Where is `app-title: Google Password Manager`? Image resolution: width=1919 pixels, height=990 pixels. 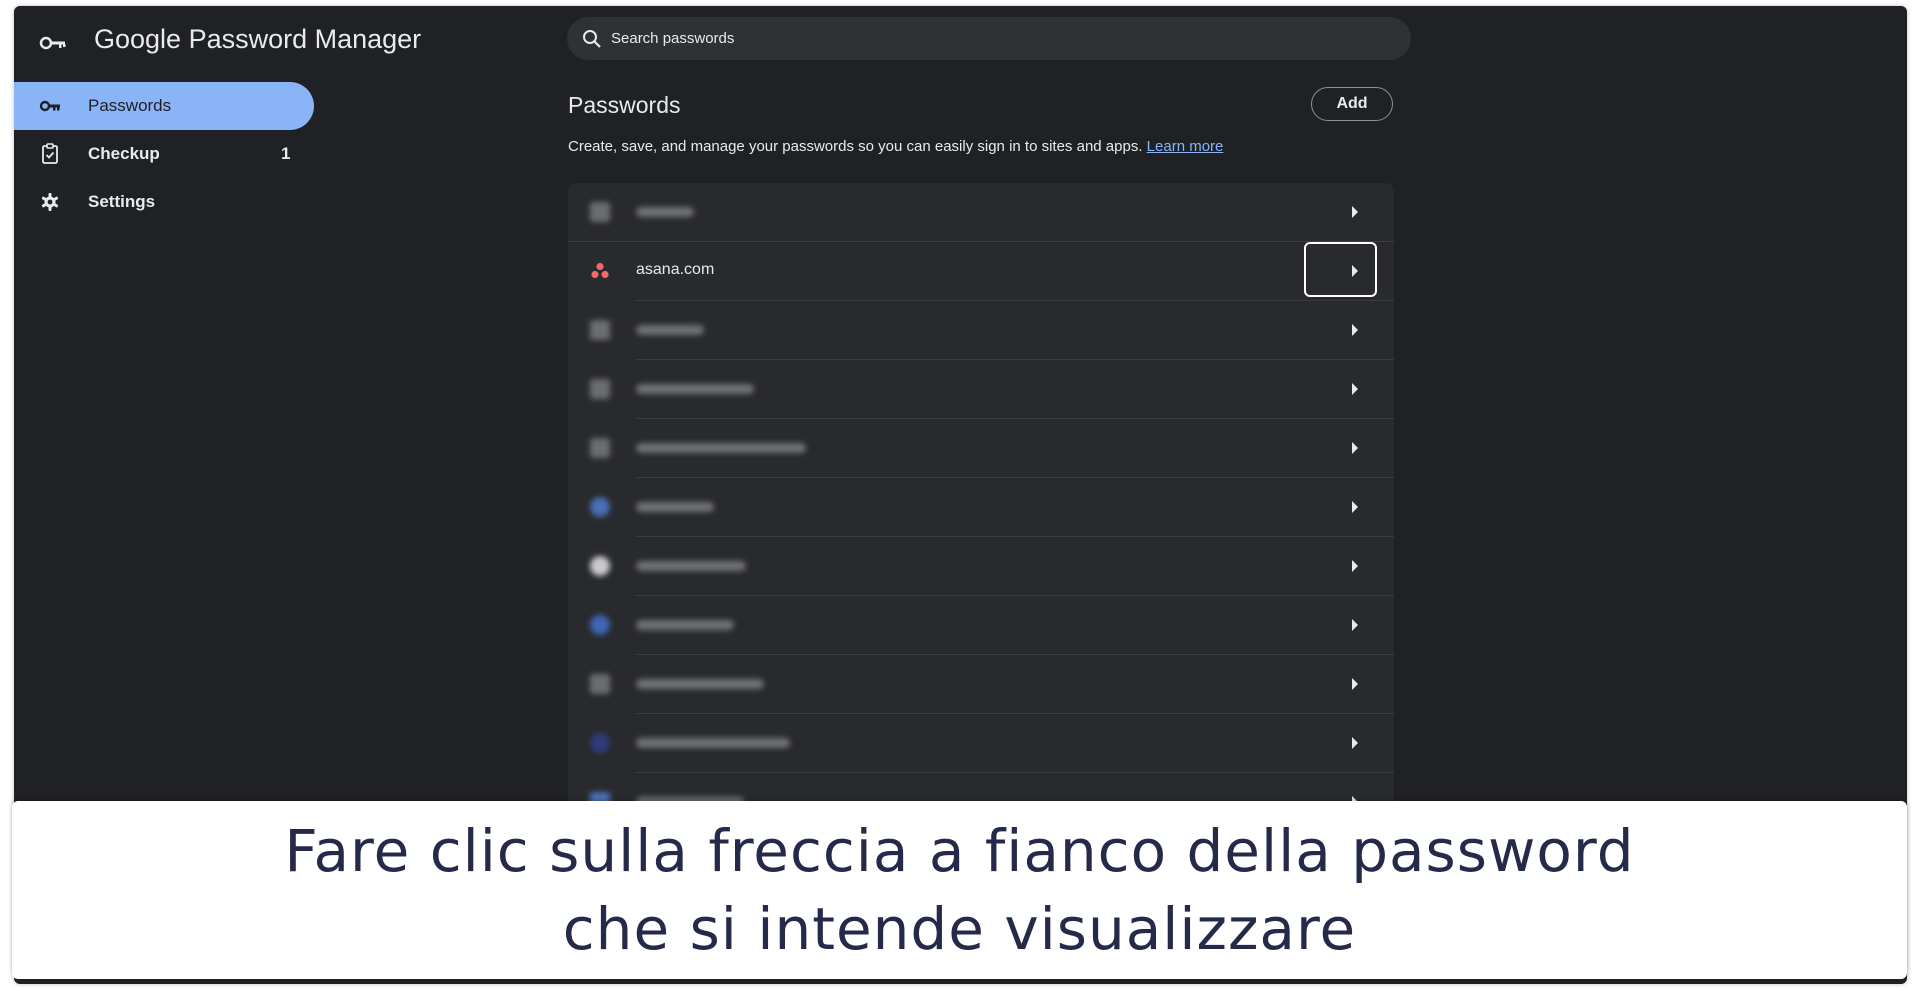
app-title: Google Password Manager is located at coordinates (258, 39).